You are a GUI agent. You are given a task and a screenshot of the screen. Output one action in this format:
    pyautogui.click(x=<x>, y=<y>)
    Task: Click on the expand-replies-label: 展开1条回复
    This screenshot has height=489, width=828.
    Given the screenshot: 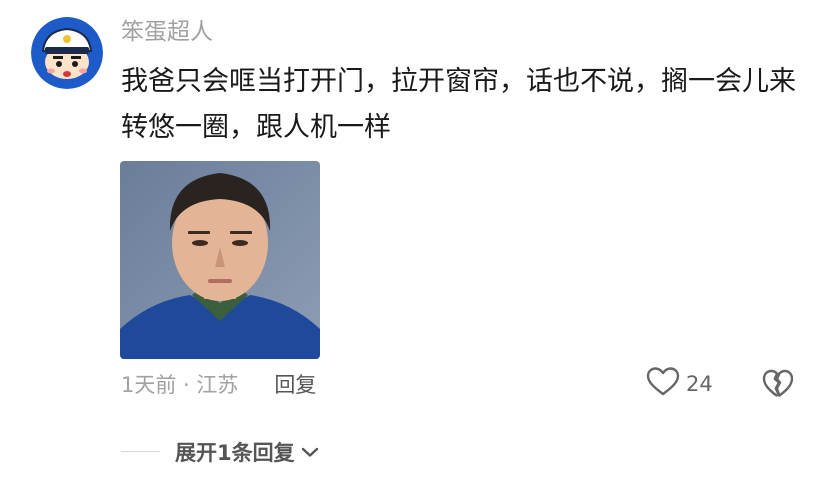 What is the action you would take?
    pyautogui.click(x=235, y=453)
    